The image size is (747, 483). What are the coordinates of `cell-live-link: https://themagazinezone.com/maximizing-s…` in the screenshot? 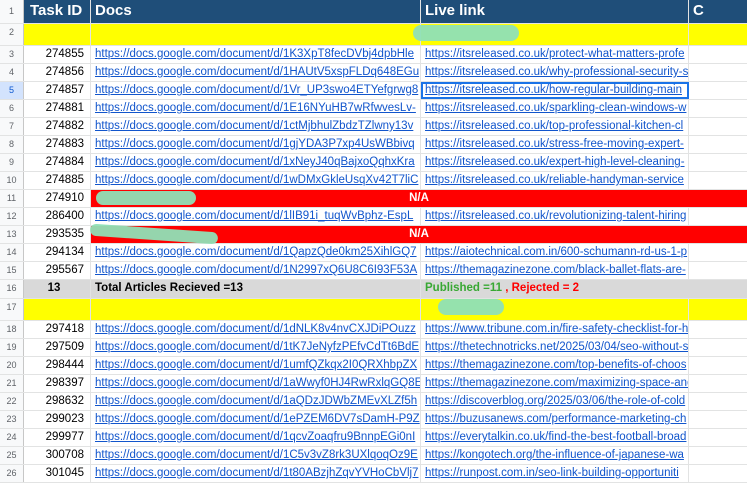 It's located at (555, 383).